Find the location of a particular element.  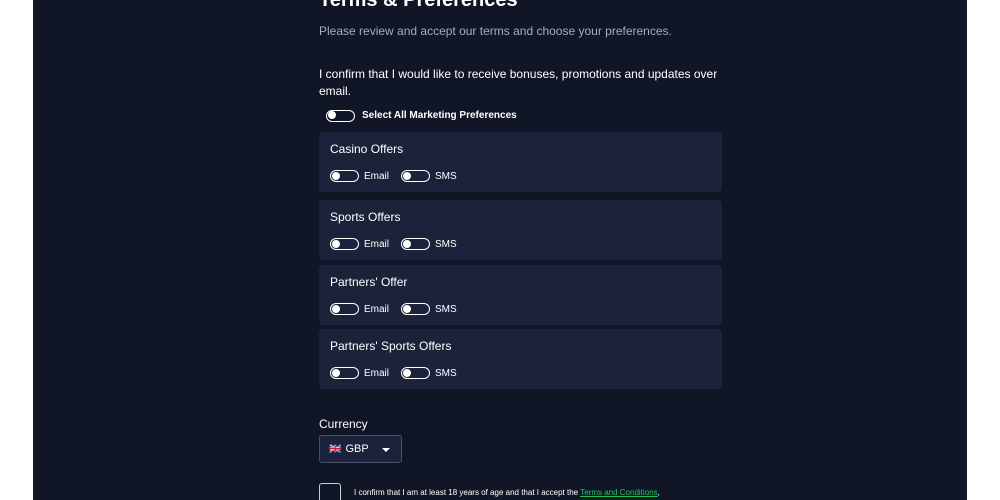

group-title: Casino Offers is located at coordinates (367, 149).